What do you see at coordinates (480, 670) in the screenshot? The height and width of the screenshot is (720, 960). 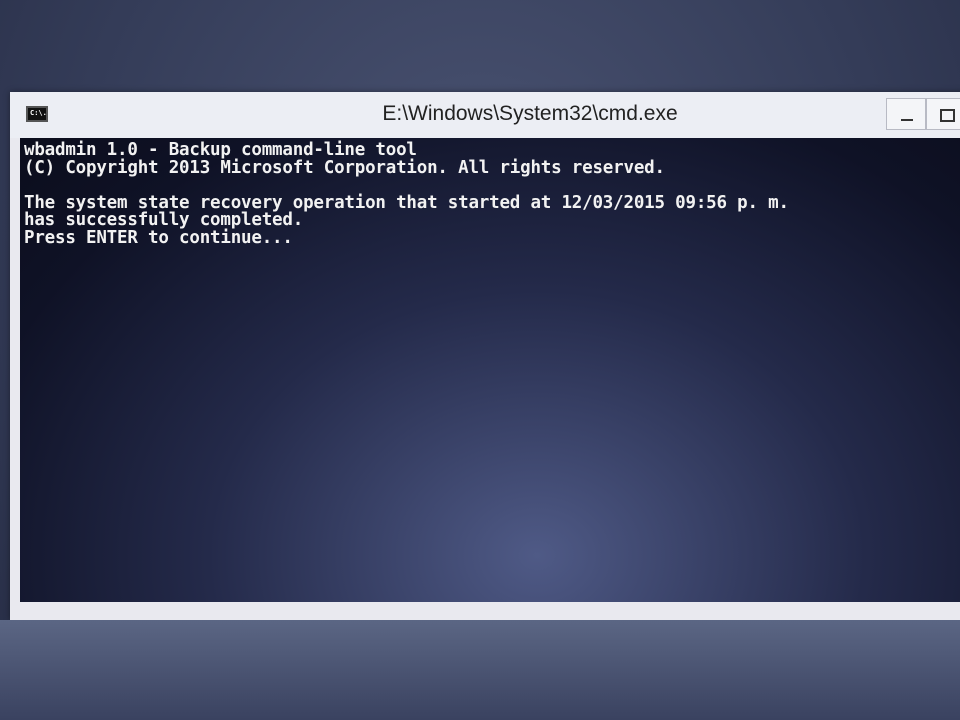 I see `monitor-bezel` at bounding box center [480, 670].